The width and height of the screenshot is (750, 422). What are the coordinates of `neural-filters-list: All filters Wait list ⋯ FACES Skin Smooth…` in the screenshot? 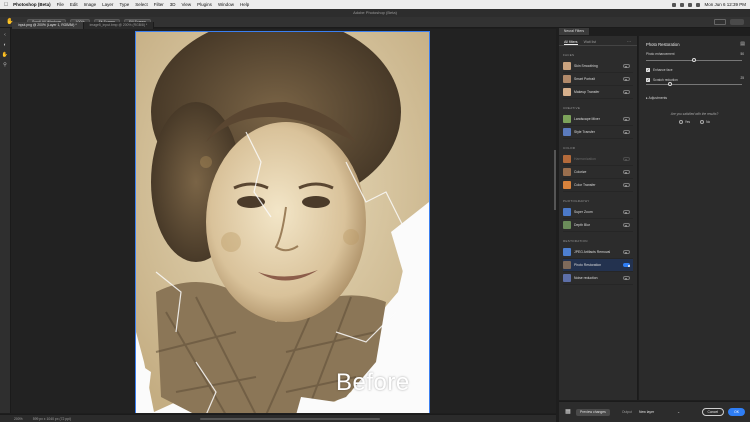 It's located at (598, 218).